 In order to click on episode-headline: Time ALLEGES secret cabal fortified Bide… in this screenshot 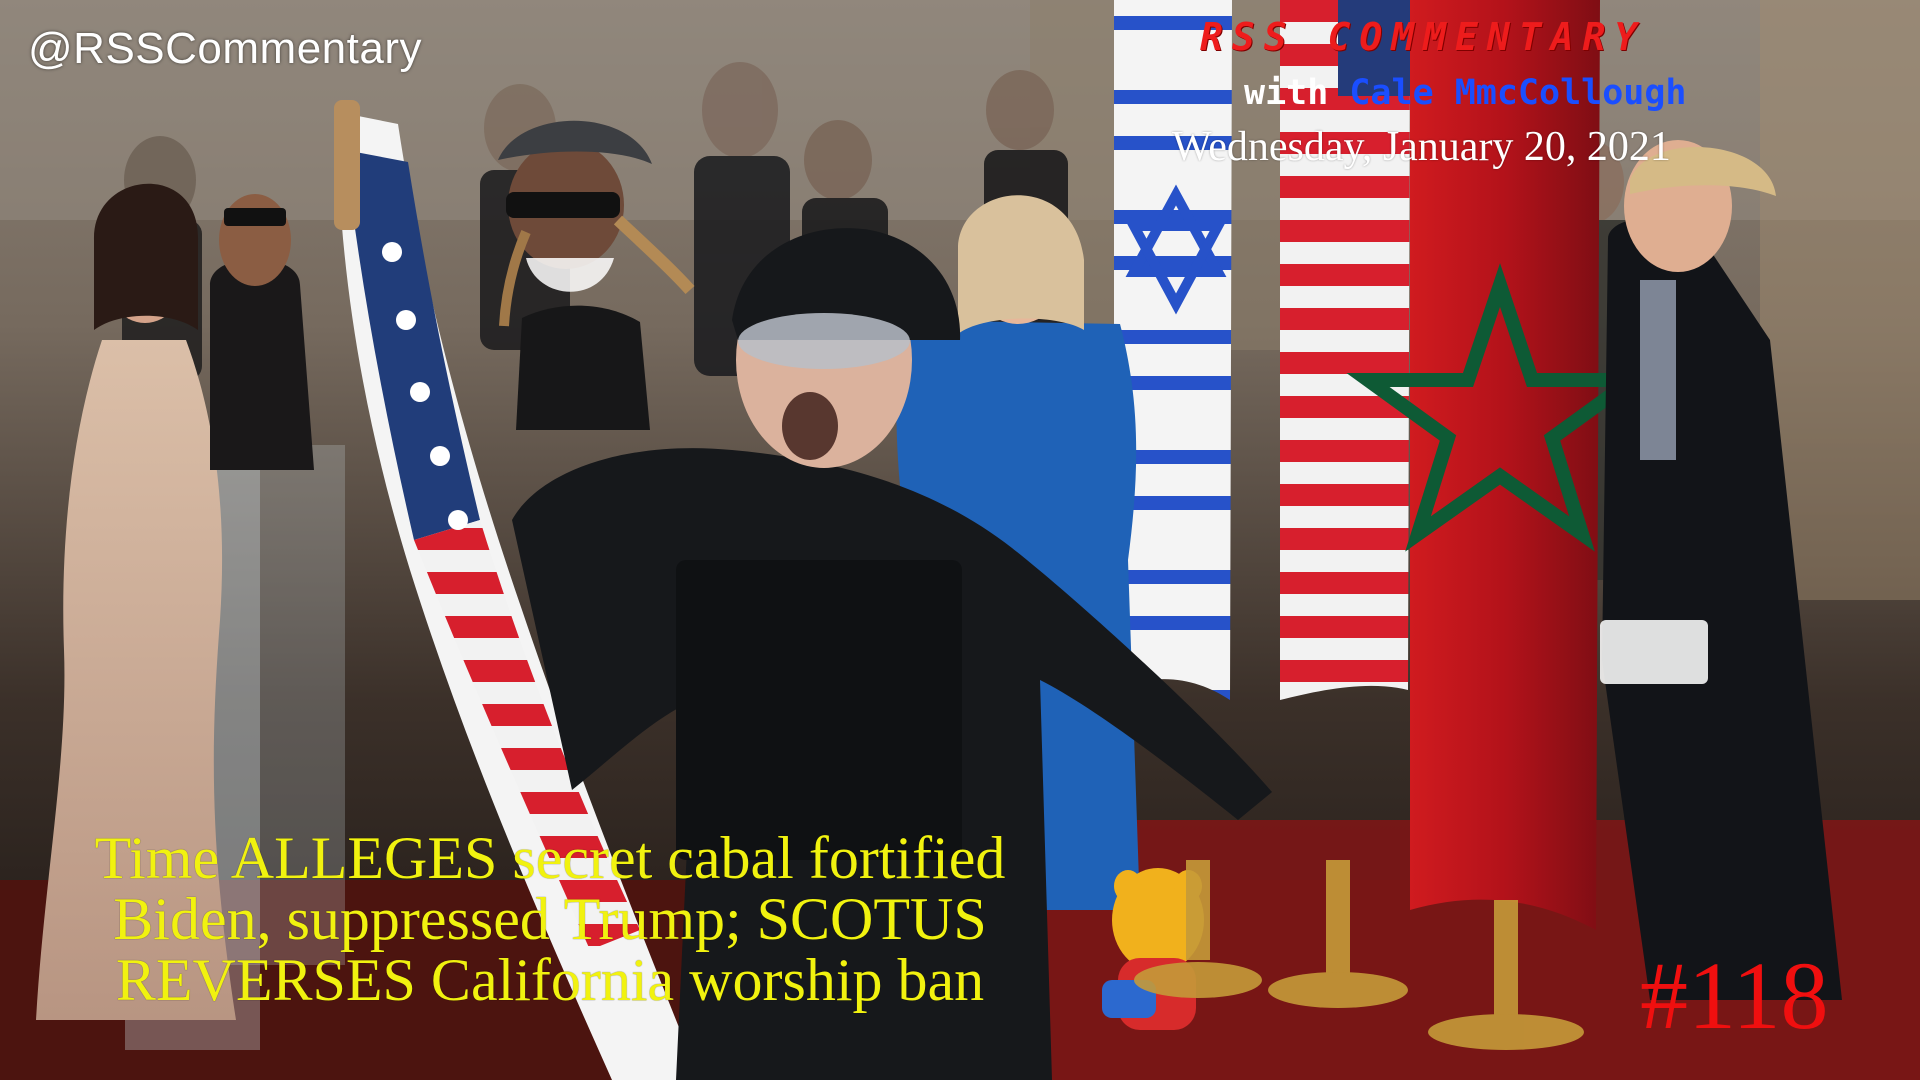, I will do `click(550, 919)`.